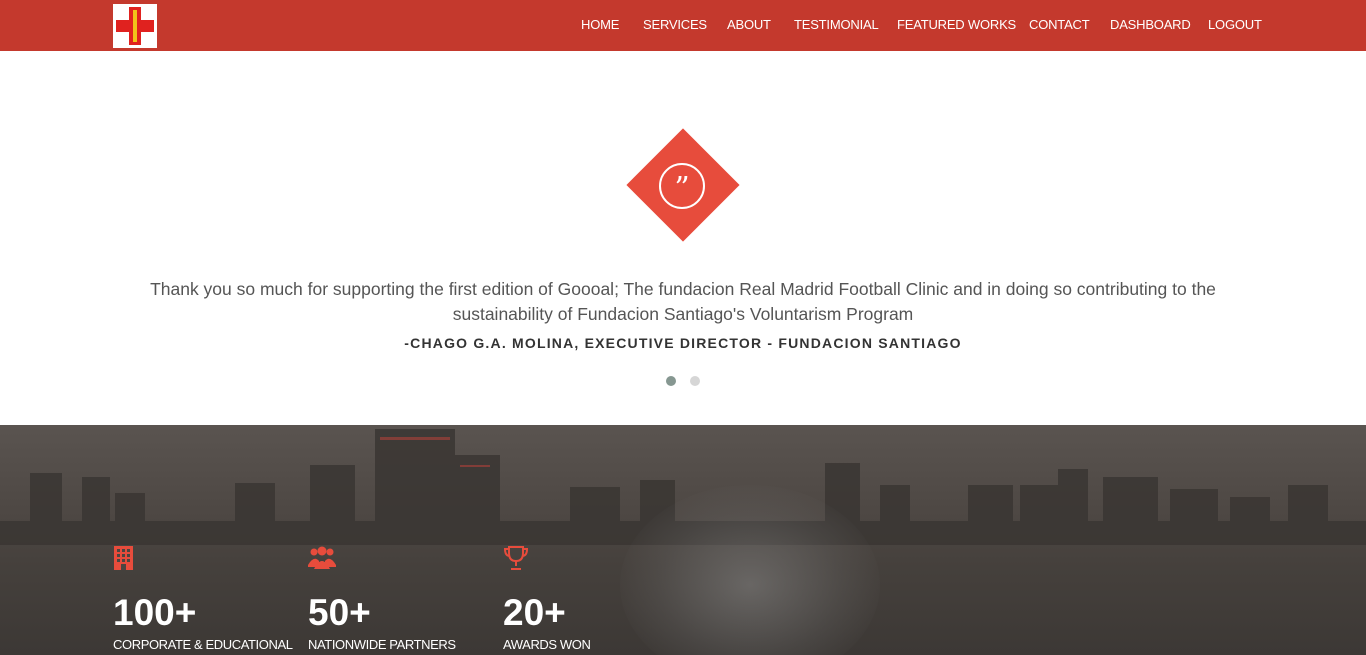  What do you see at coordinates (682, 186) in the screenshot?
I see `quote-icon: ”` at bounding box center [682, 186].